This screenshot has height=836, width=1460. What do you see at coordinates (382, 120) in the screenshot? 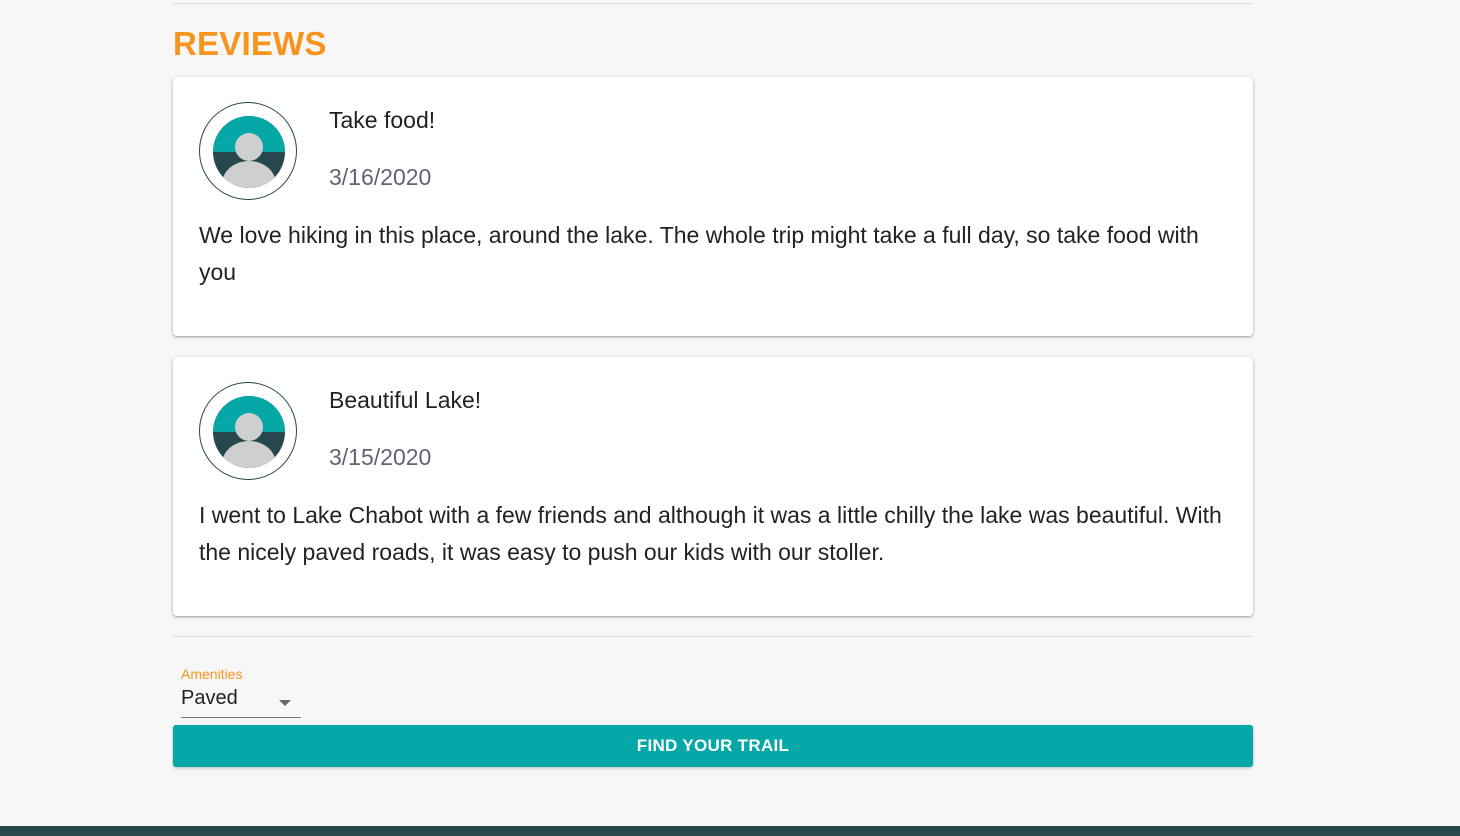
I see `review-title: Take food!` at bounding box center [382, 120].